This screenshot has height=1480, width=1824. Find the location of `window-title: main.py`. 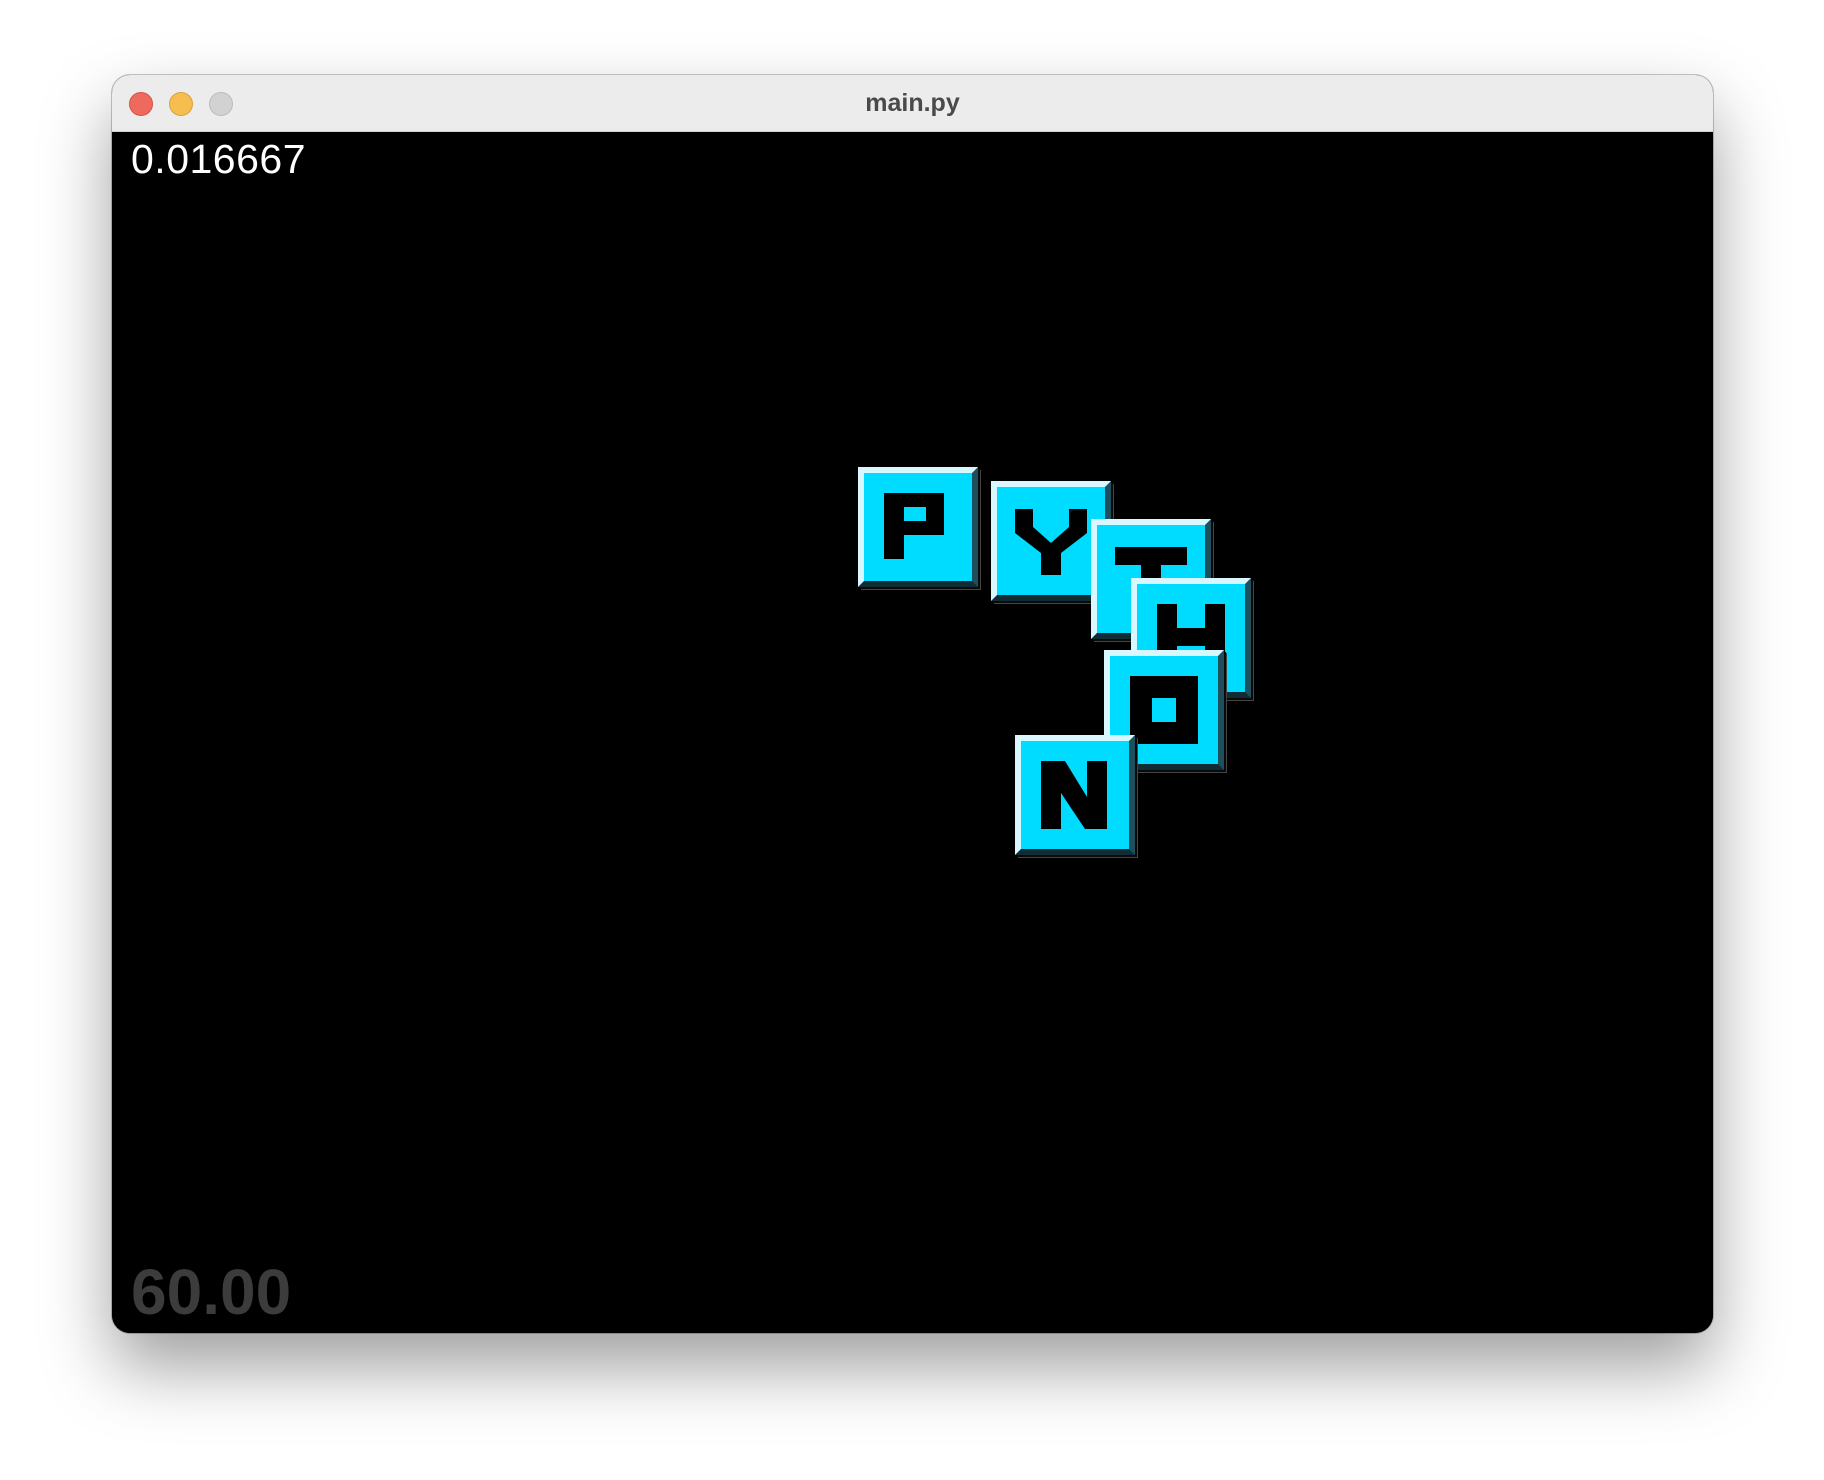

window-title: main.py is located at coordinates (912, 103).